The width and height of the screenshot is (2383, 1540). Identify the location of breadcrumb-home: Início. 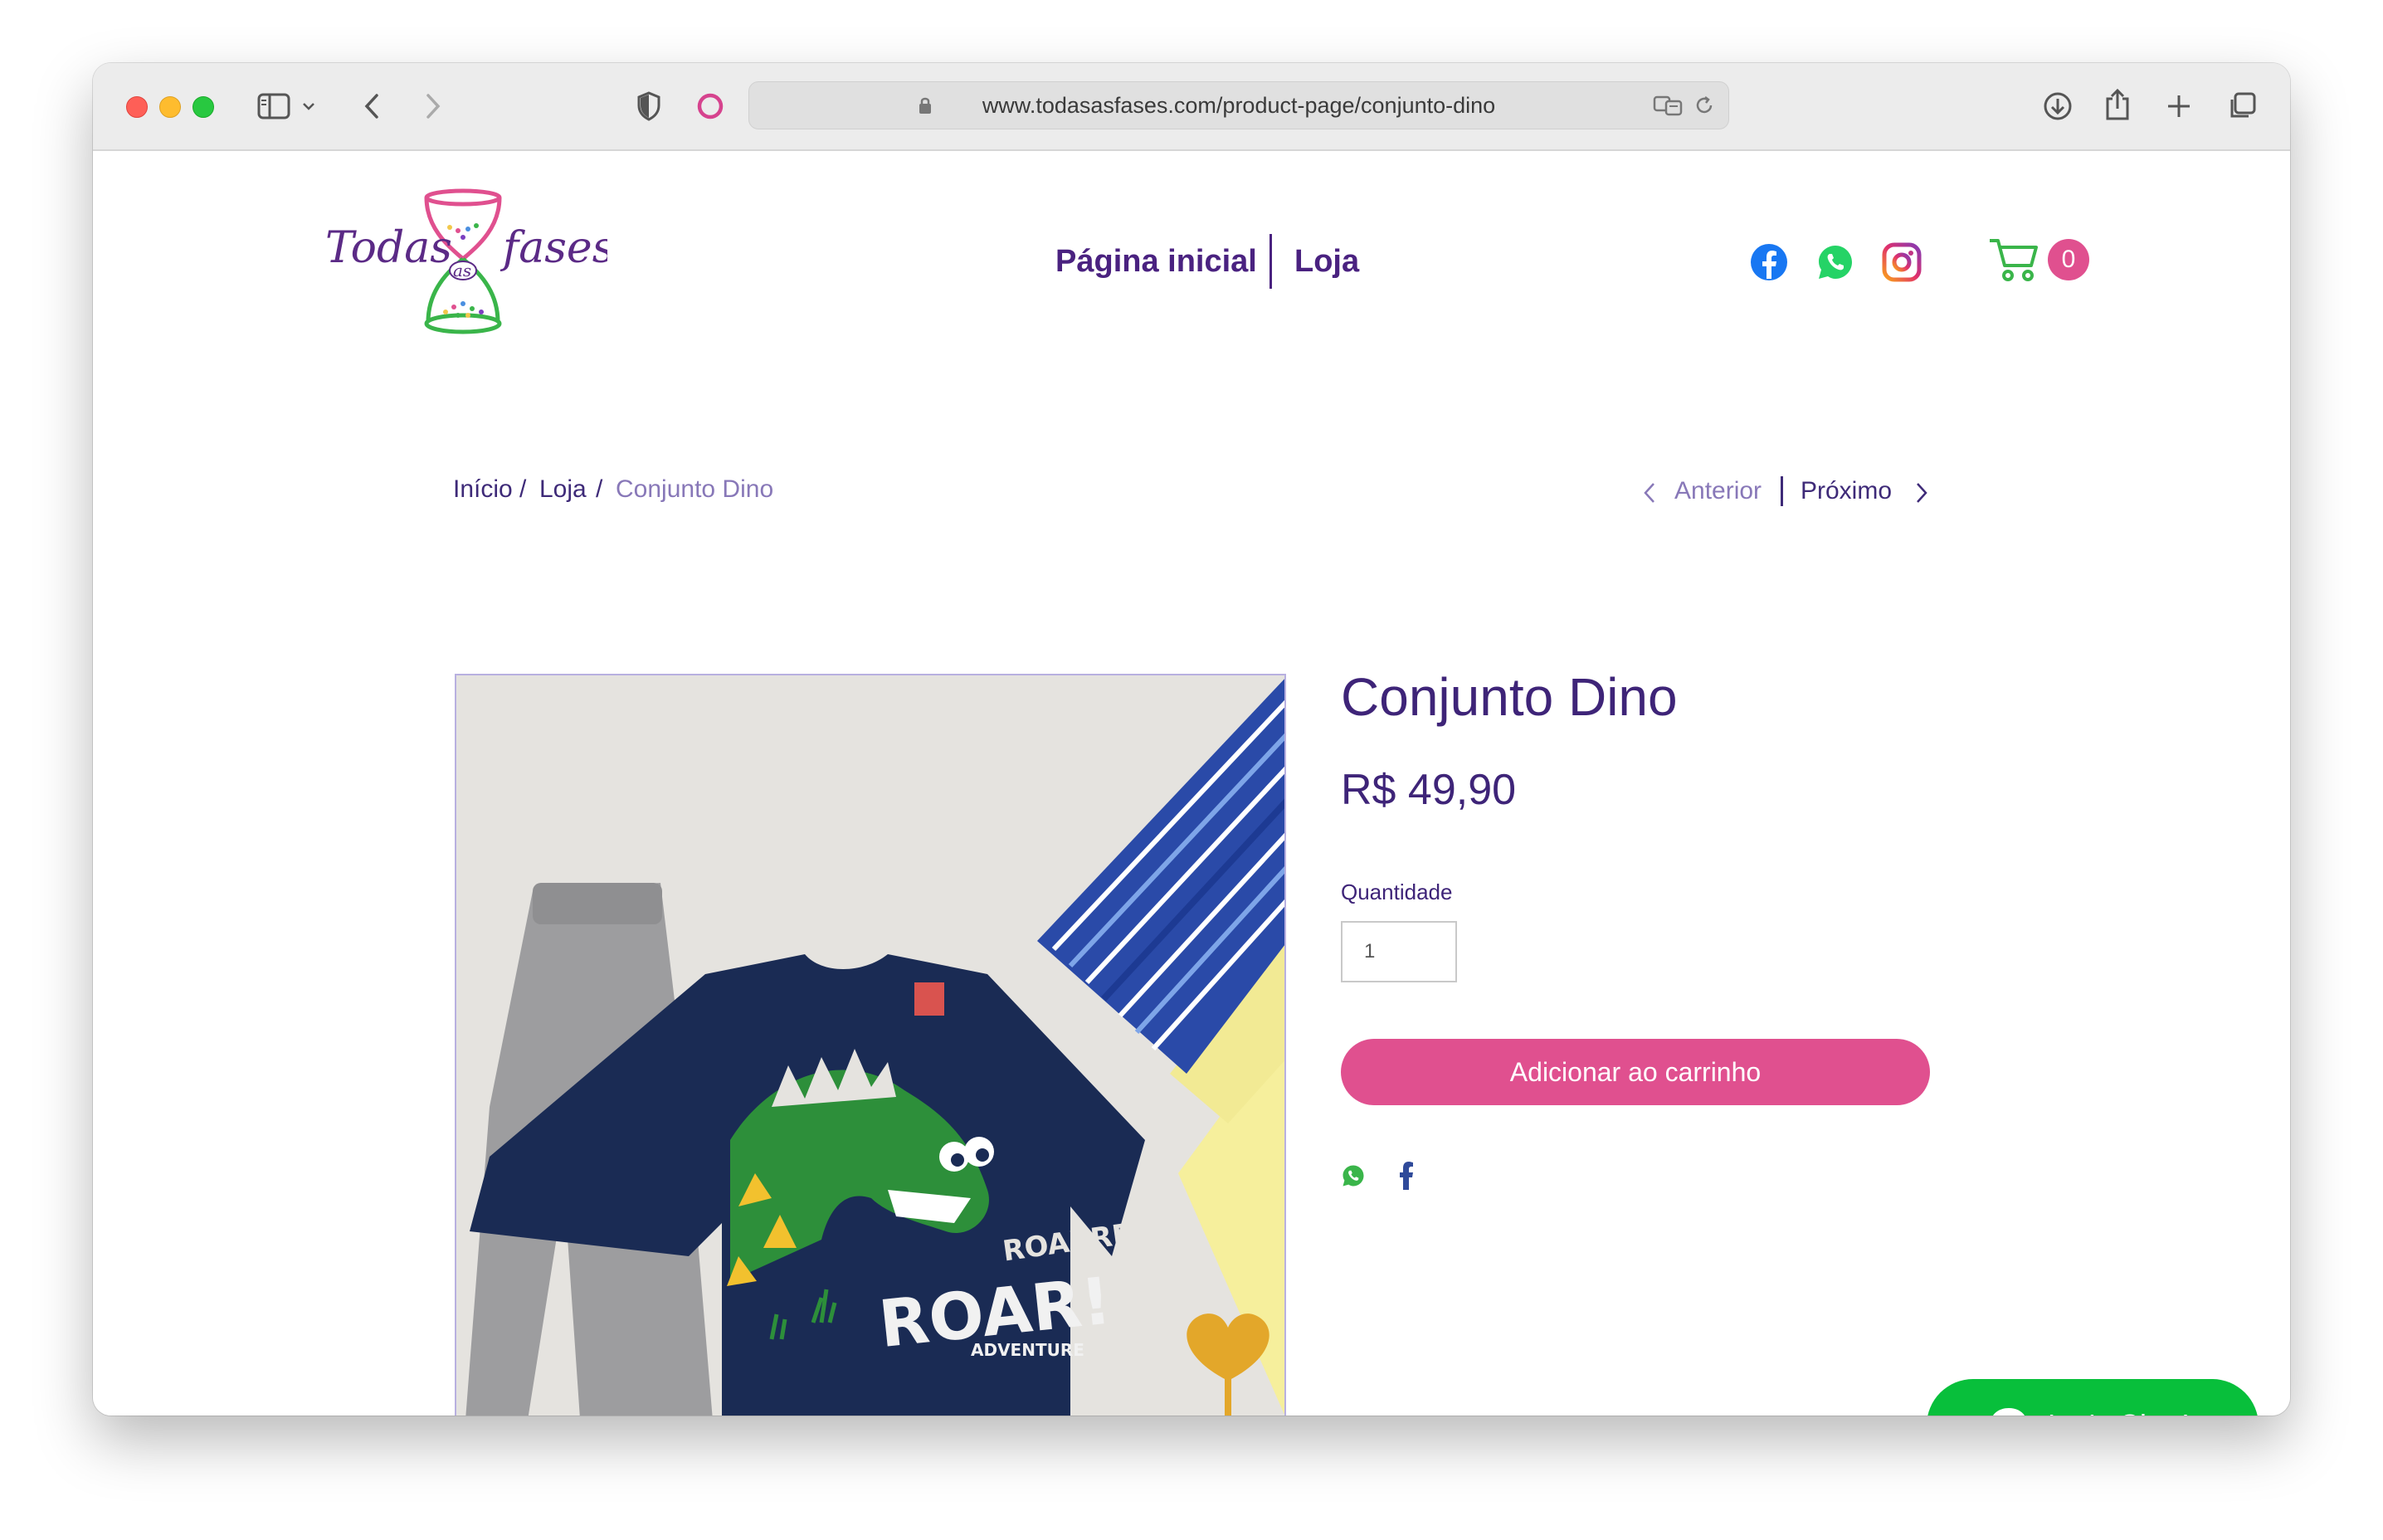
(483, 490).